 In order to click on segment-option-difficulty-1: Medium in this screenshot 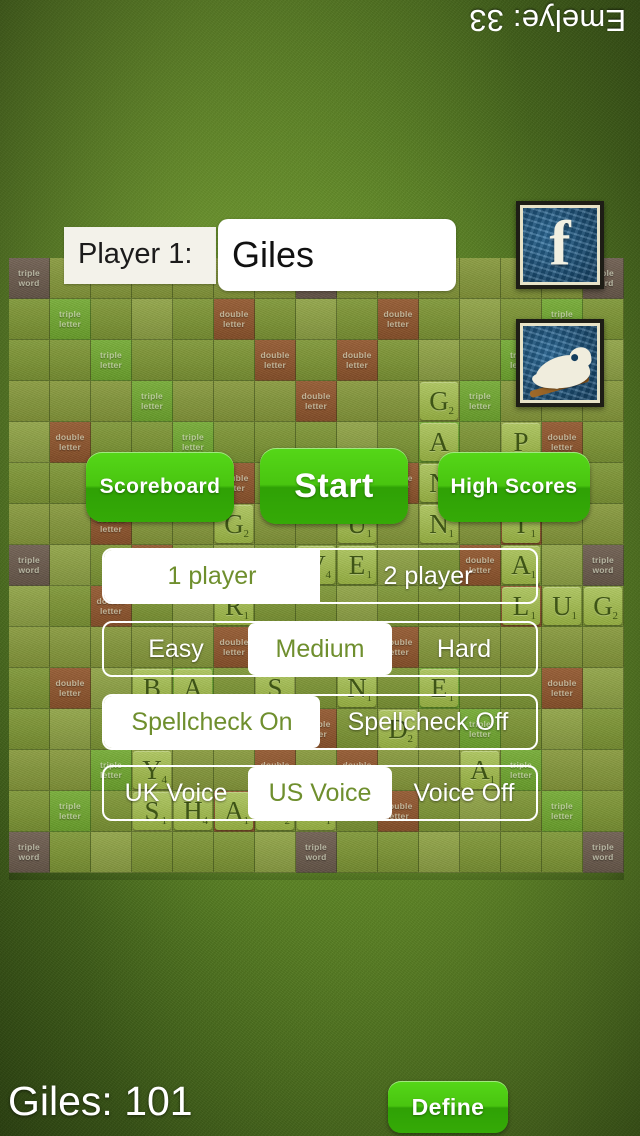, I will do `click(320, 649)`.